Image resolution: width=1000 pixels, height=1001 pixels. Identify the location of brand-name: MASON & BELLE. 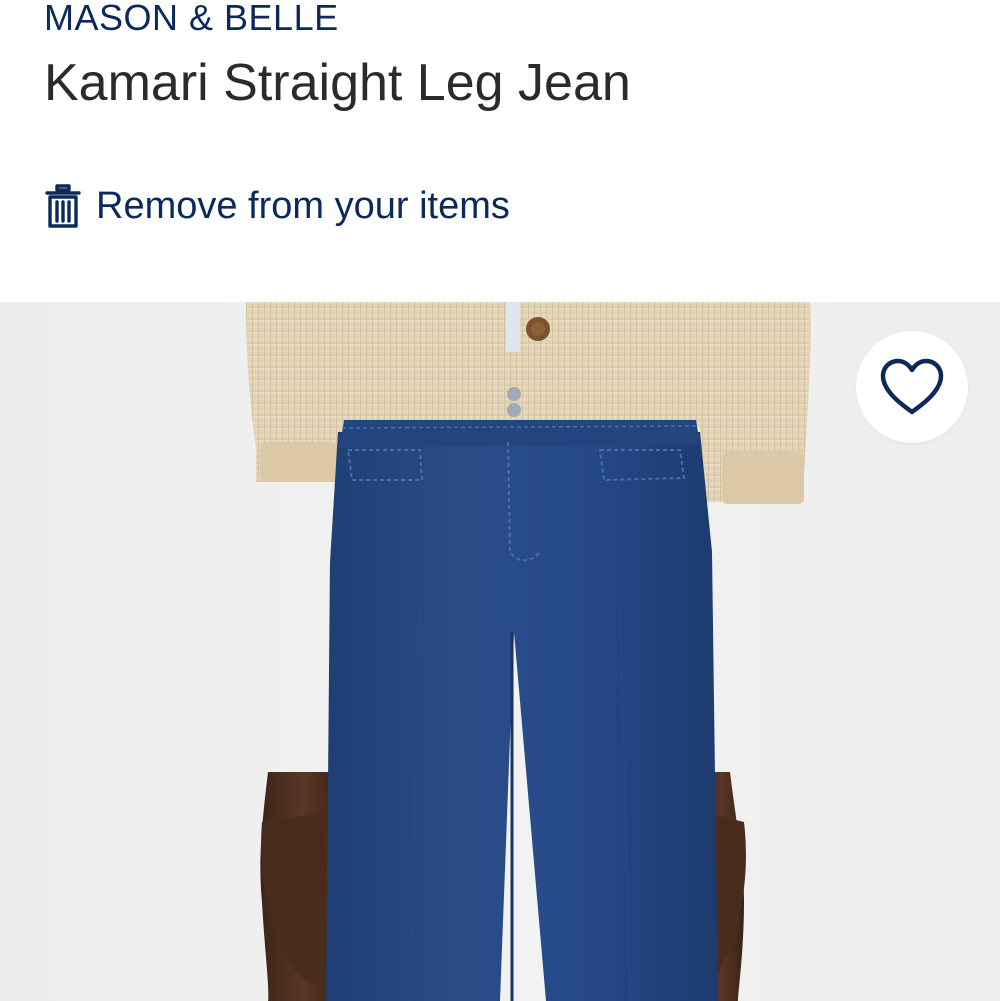
(191, 20).